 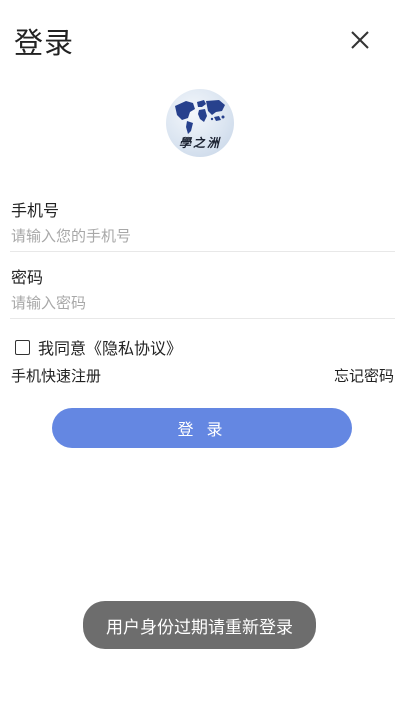 What do you see at coordinates (199, 625) in the screenshot?
I see `toast-message: 用户身份过期请重新登录` at bounding box center [199, 625].